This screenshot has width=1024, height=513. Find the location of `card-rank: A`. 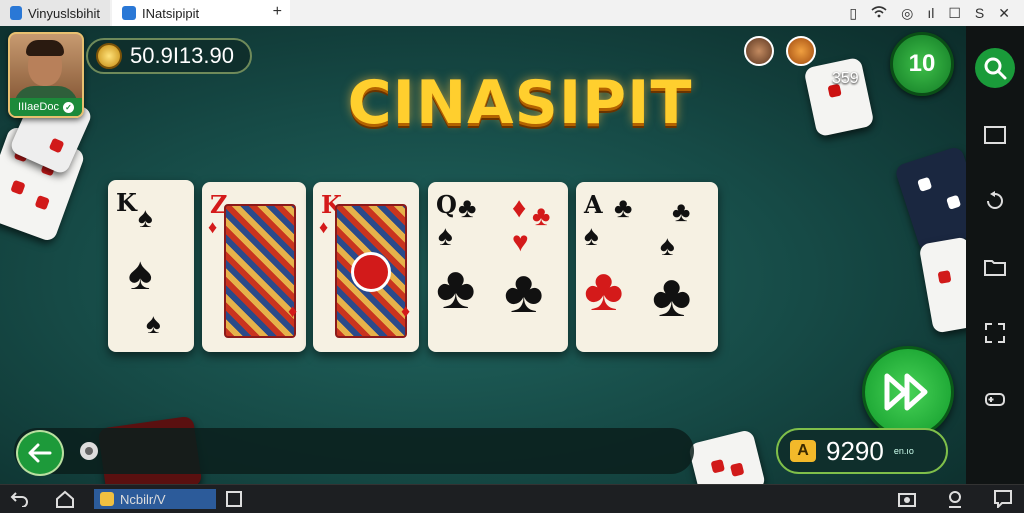

card-rank: A is located at coordinates (593, 204).